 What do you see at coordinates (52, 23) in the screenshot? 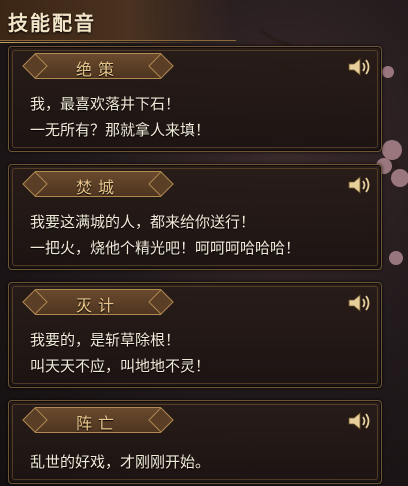
I see `panel-title: 技能配音` at bounding box center [52, 23].